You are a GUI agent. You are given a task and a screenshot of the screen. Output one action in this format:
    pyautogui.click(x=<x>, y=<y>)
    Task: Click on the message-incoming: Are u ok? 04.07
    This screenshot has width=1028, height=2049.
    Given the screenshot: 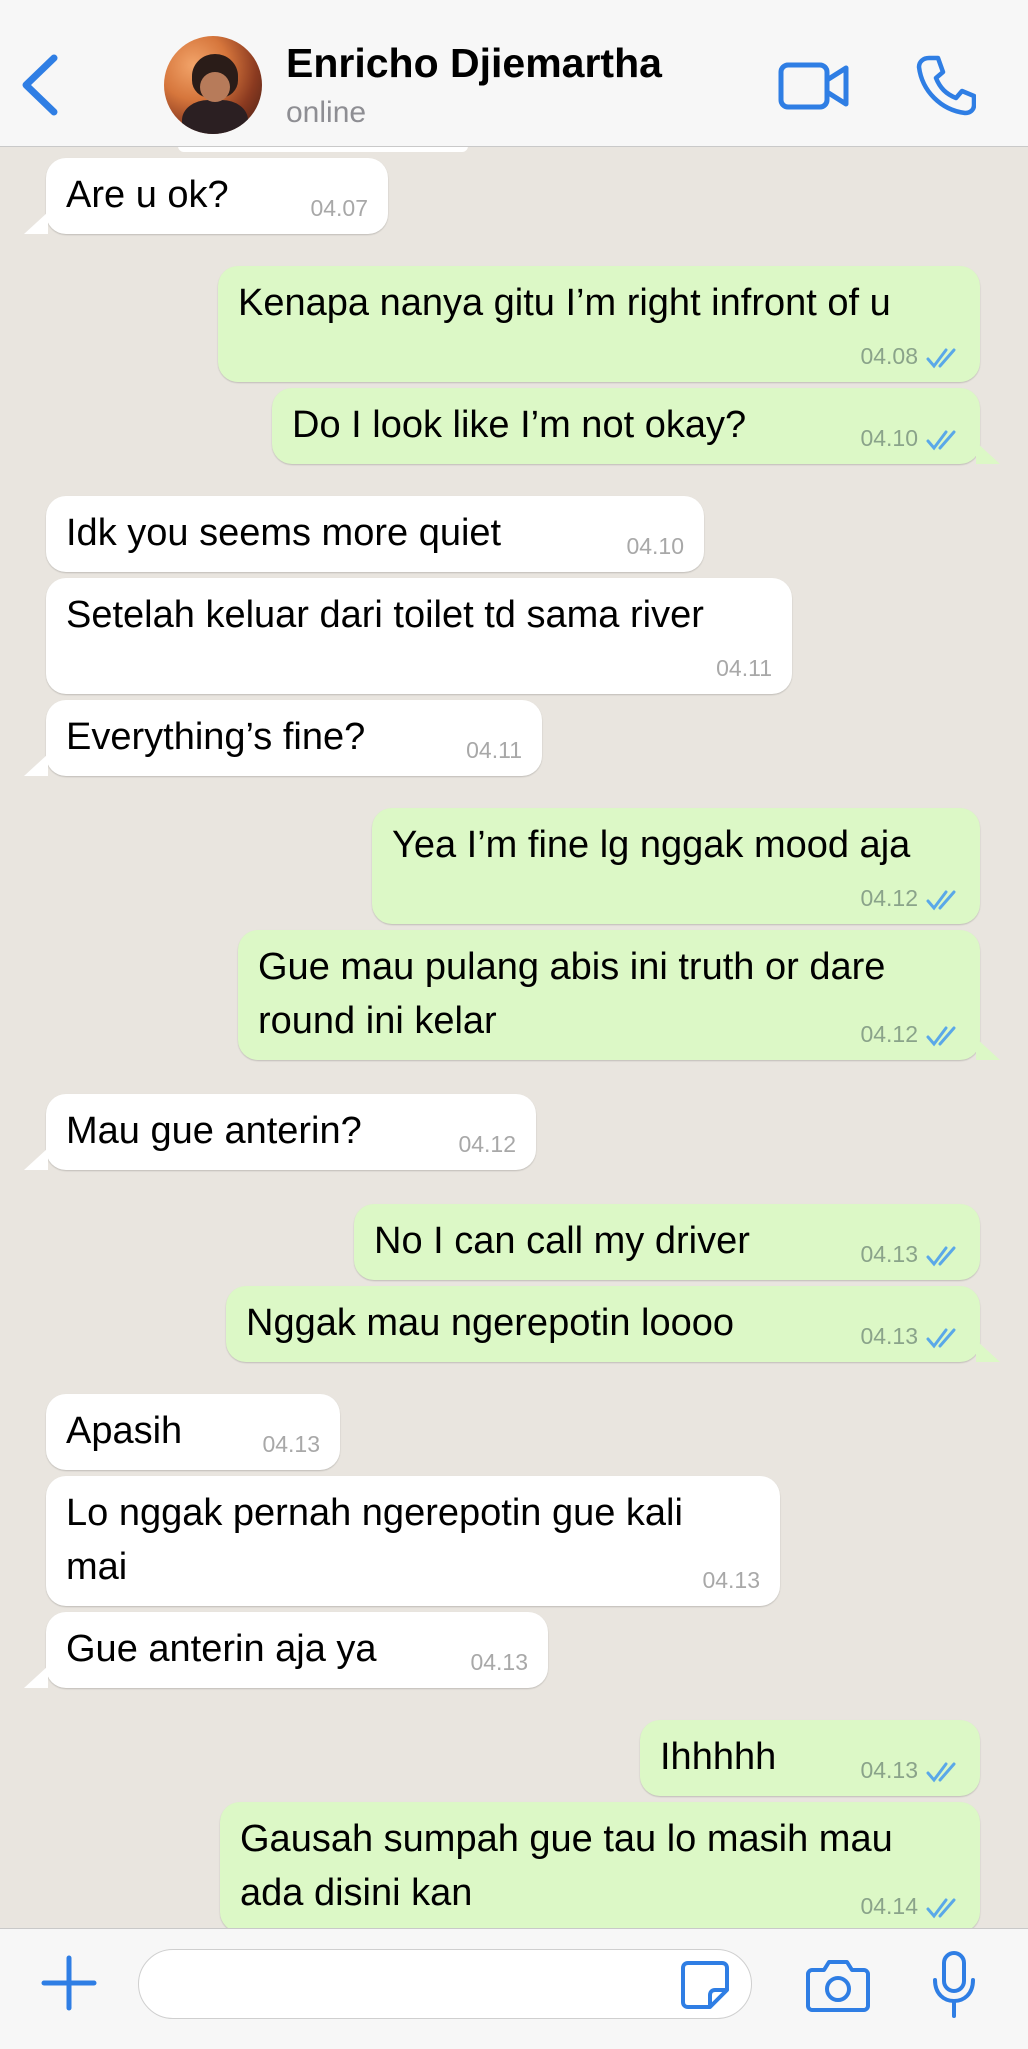 What is the action you would take?
    pyautogui.click(x=217, y=196)
    